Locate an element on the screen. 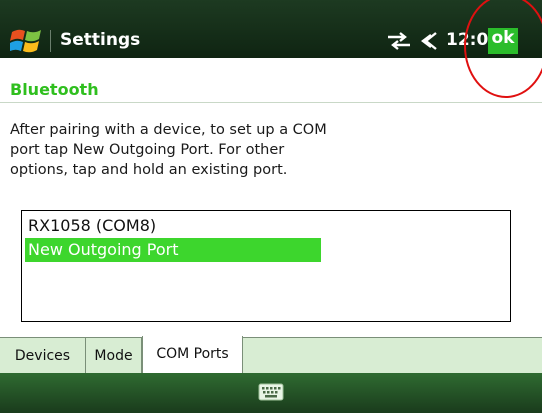 This screenshot has height=413, width=542. windows-logo-icon is located at coordinates (27, 41).